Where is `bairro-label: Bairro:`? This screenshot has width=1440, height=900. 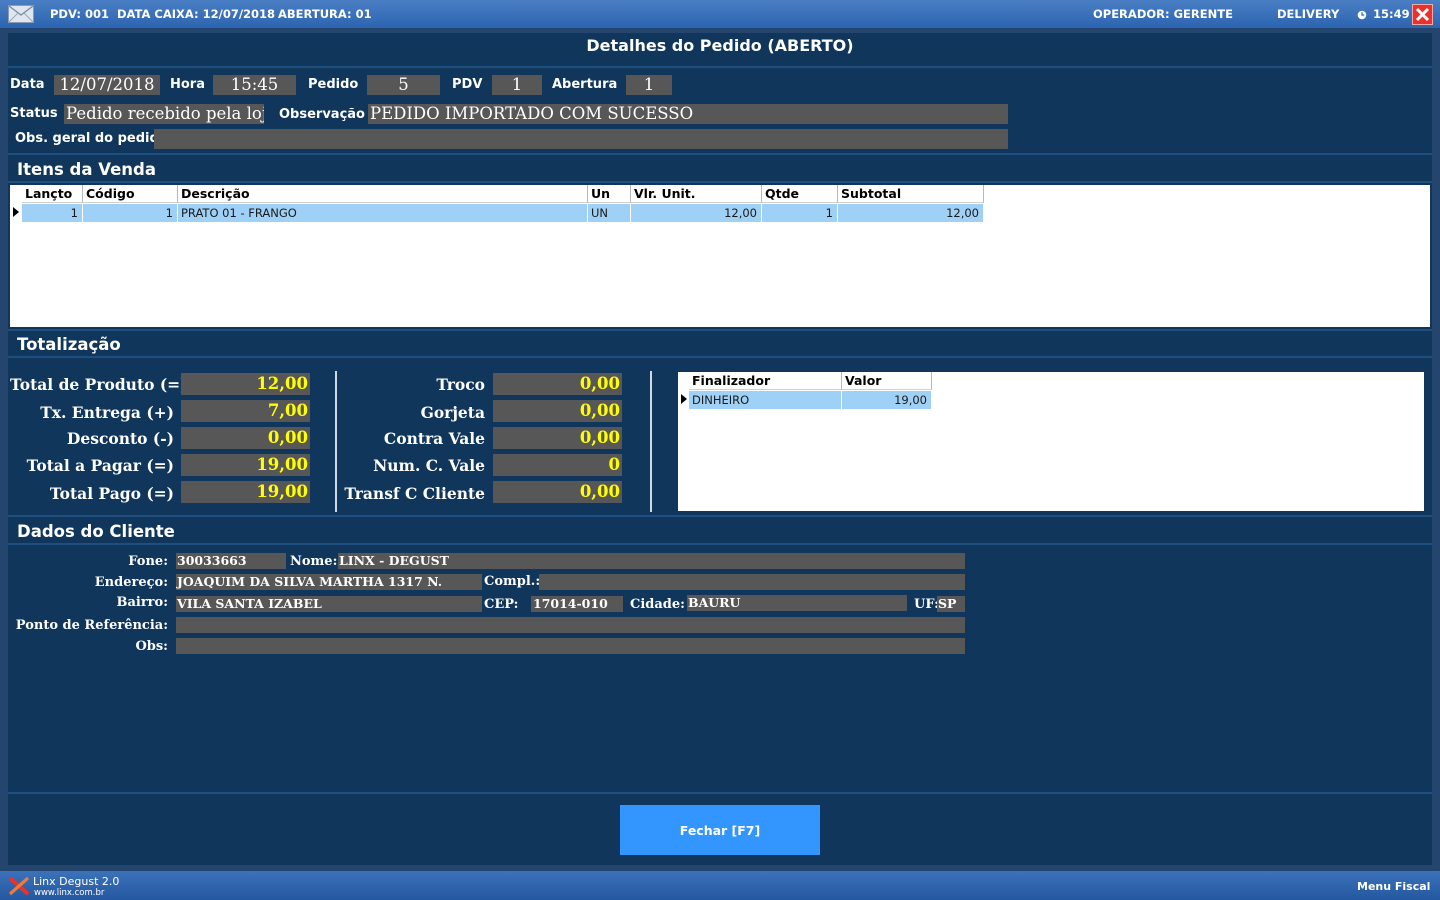 bairro-label: Bairro: is located at coordinates (142, 602).